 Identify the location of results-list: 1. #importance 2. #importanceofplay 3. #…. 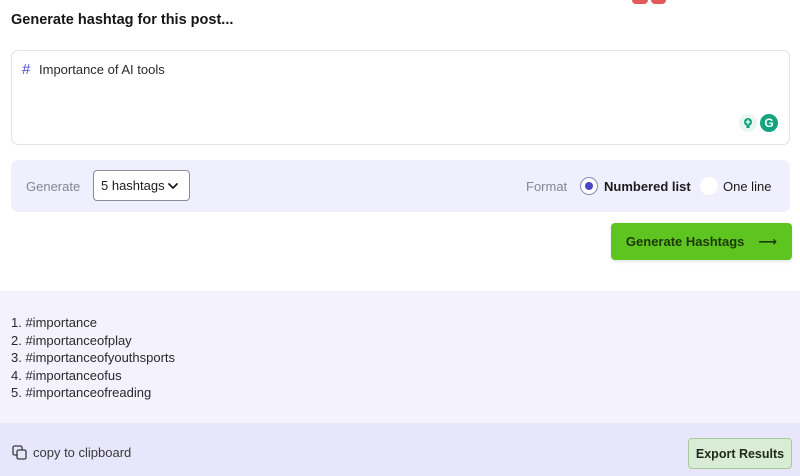
(93, 358).